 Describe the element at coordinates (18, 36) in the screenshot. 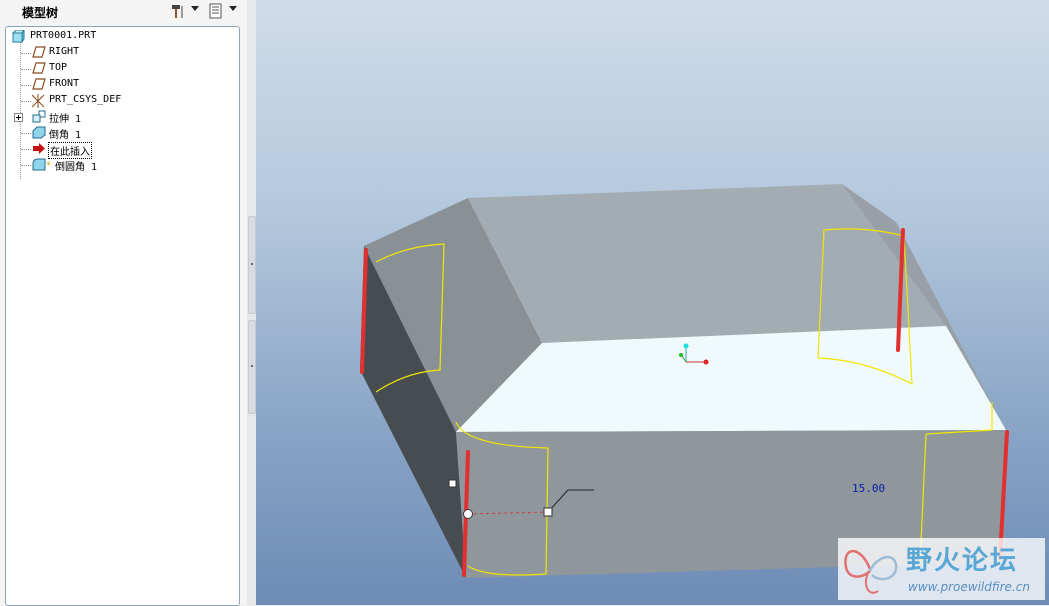

I see `part-icon` at that location.